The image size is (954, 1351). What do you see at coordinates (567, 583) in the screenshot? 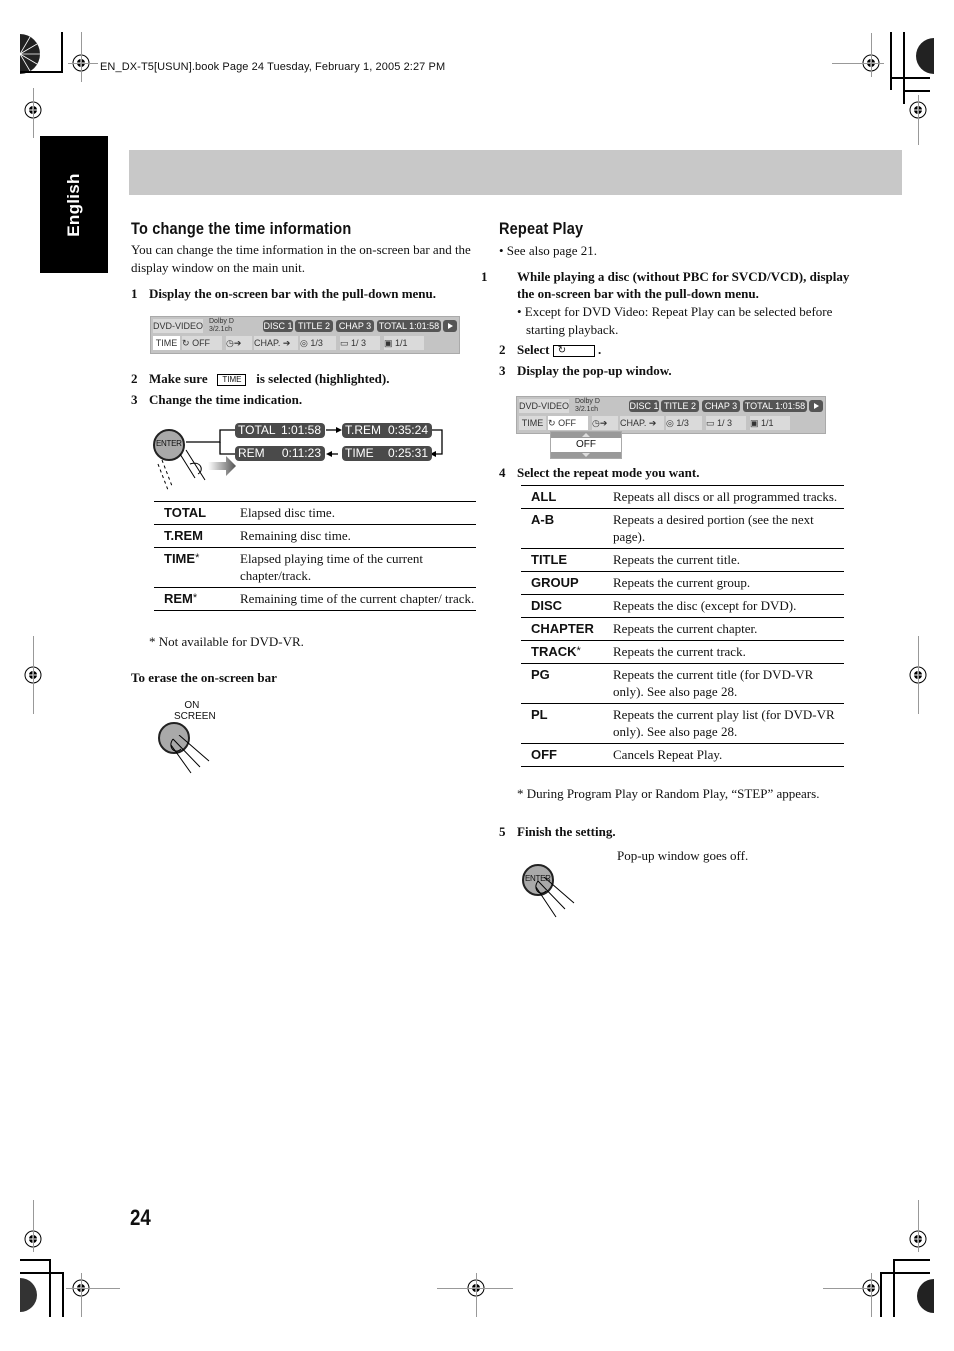
I see `table-key: GROUP` at bounding box center [567, 583].